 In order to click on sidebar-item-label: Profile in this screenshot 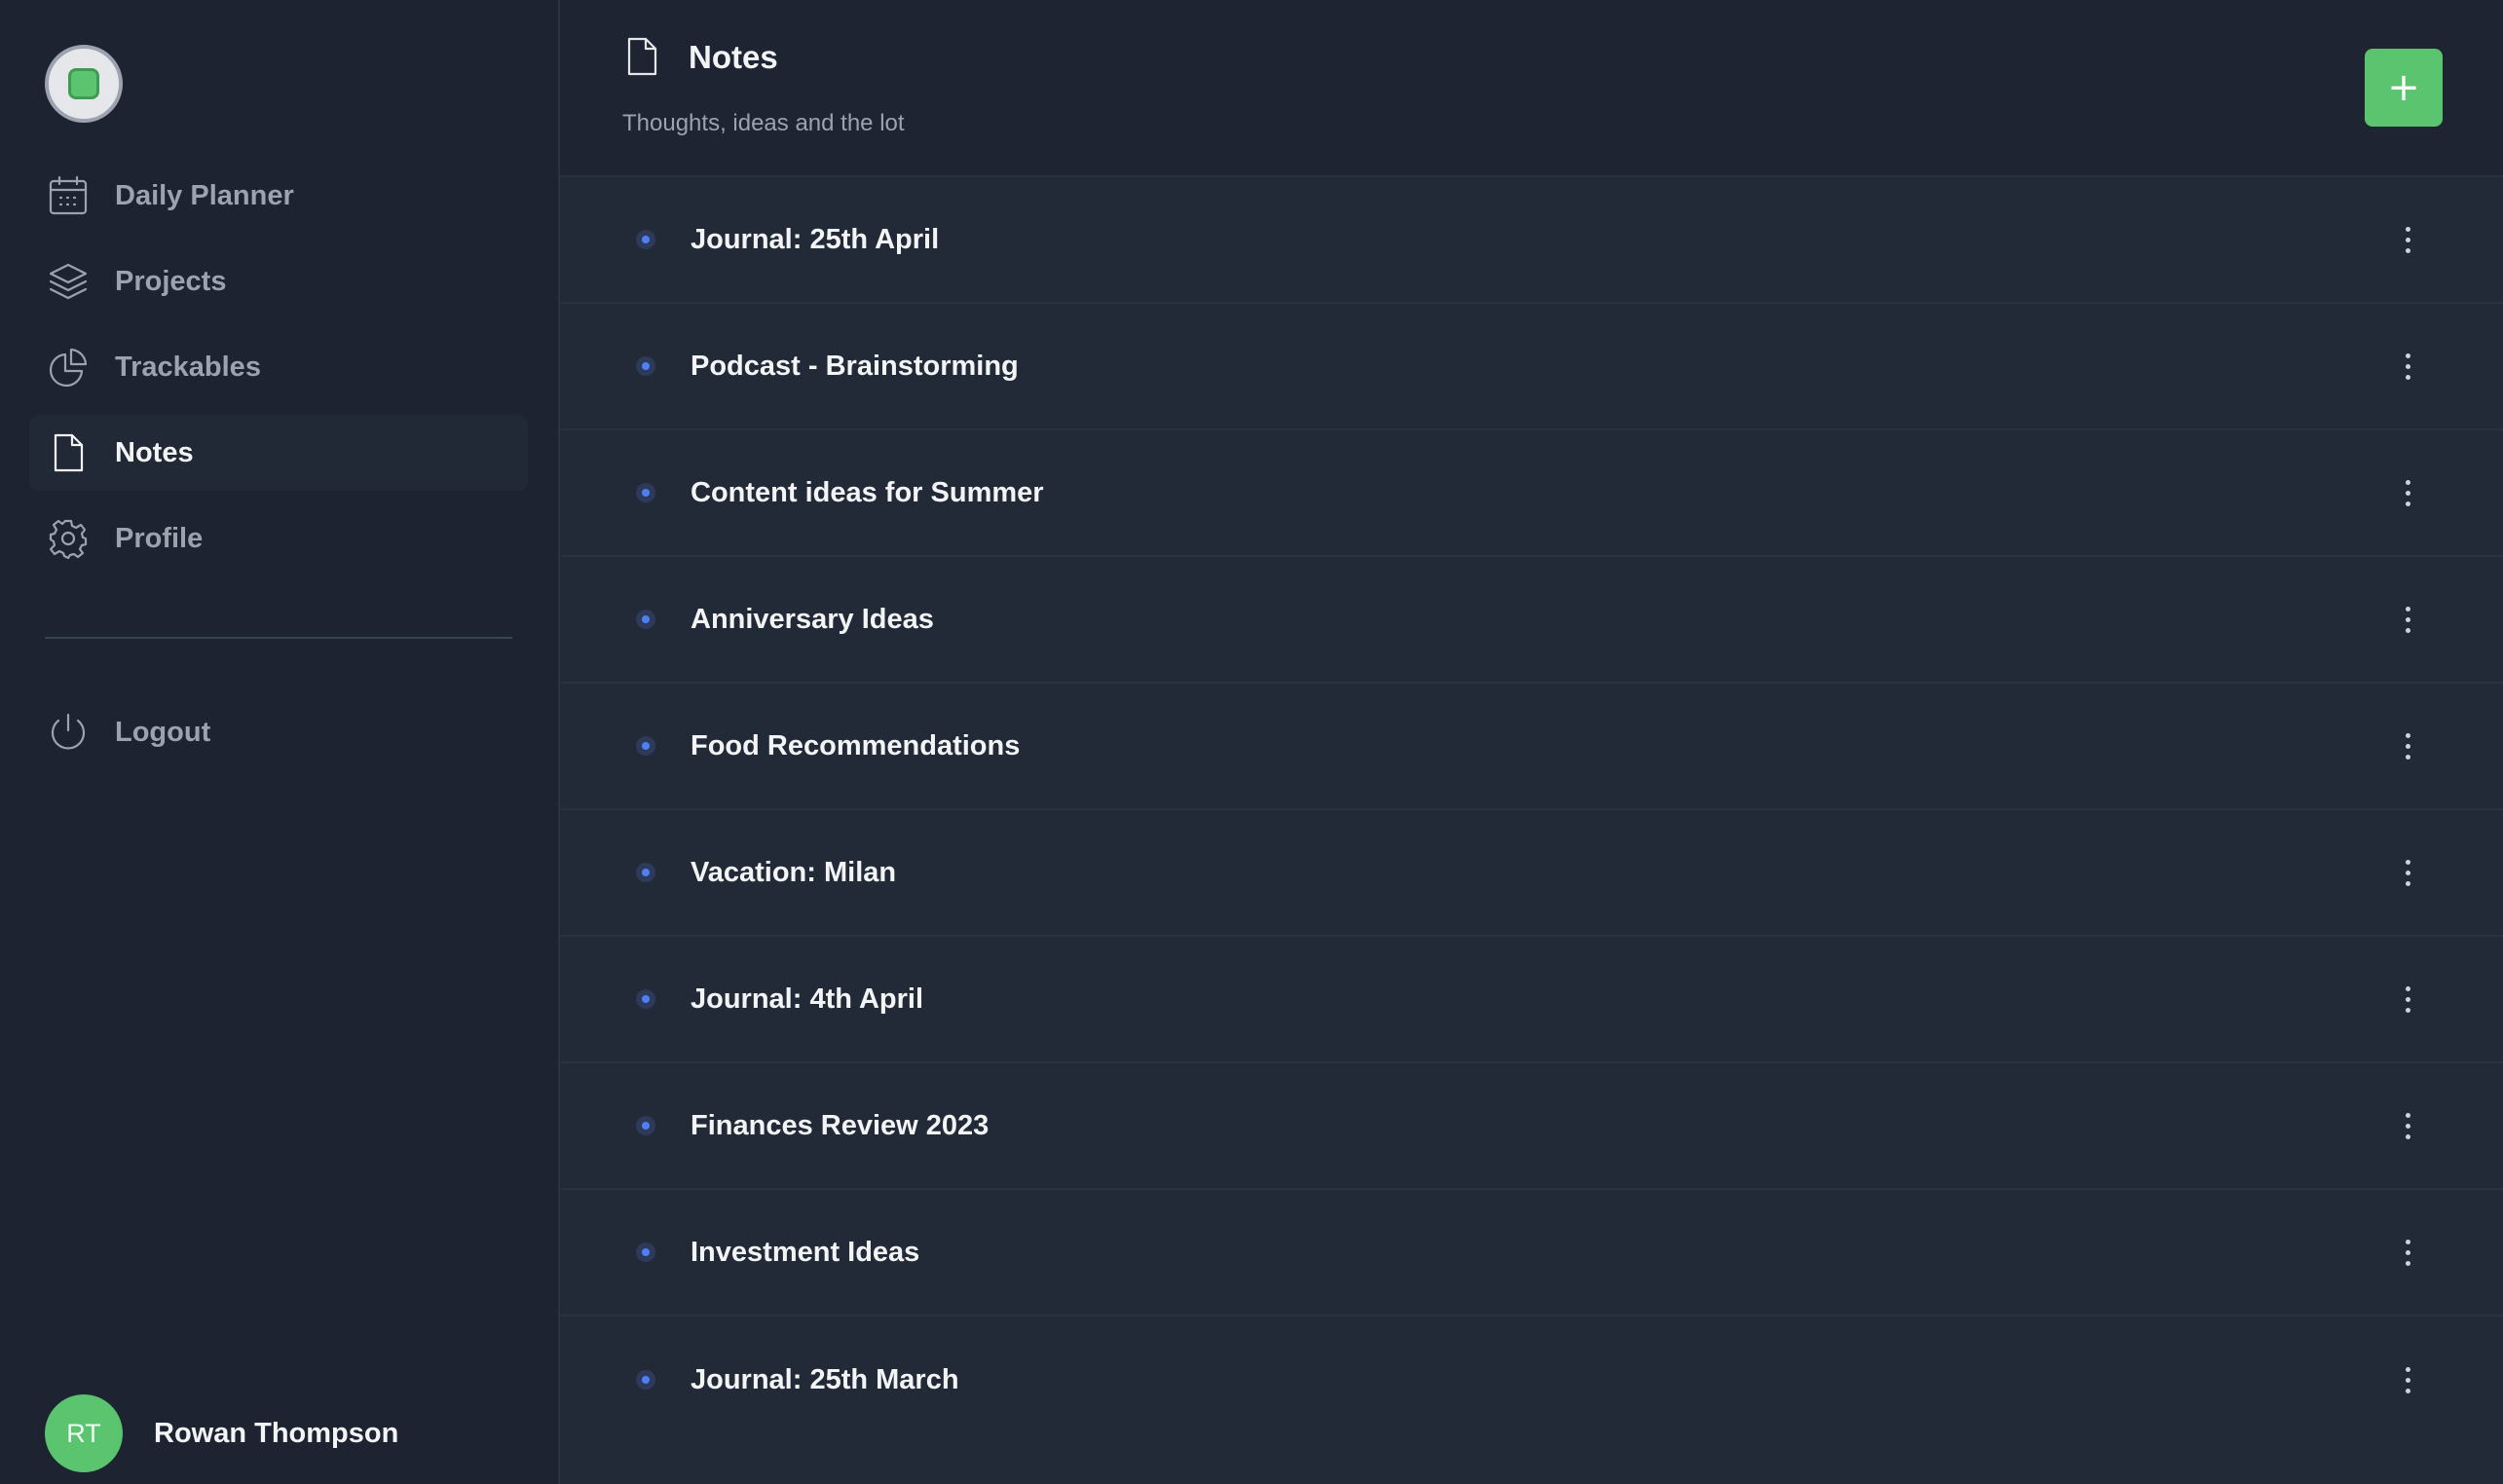, I will do `click(159, 538)`.